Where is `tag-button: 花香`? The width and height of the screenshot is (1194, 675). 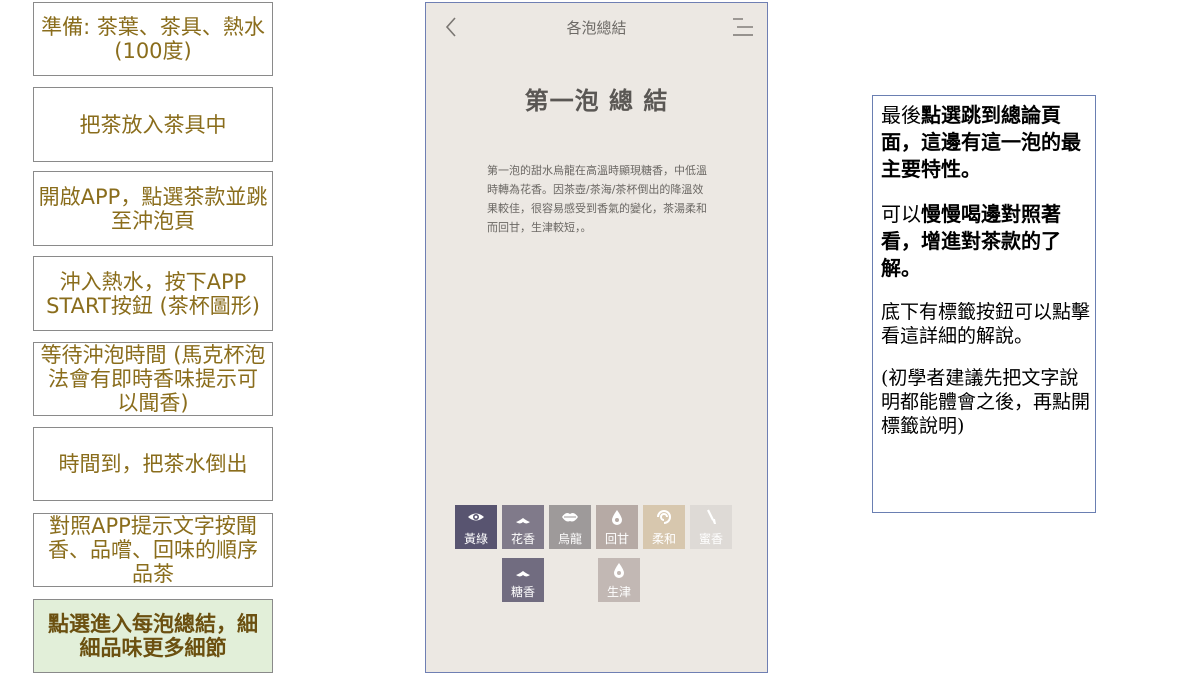 tag-button: 花香 is located at coordinates (523, 527).